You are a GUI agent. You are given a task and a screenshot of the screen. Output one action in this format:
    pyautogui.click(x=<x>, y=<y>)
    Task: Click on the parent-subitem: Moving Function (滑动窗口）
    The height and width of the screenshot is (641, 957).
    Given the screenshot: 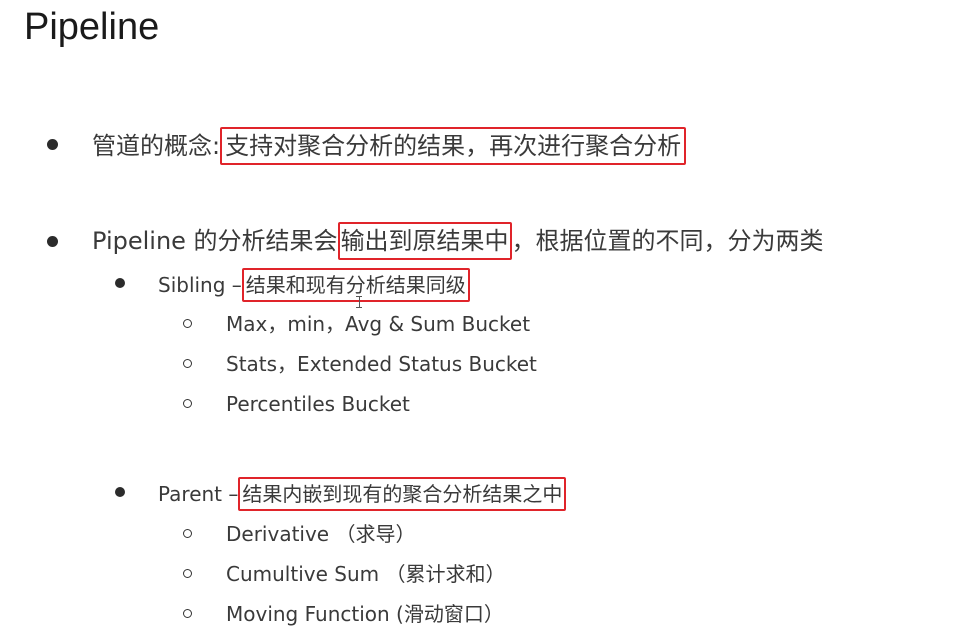 What is the action you would take?
    pyautogui.click(x=365, y=614)
    